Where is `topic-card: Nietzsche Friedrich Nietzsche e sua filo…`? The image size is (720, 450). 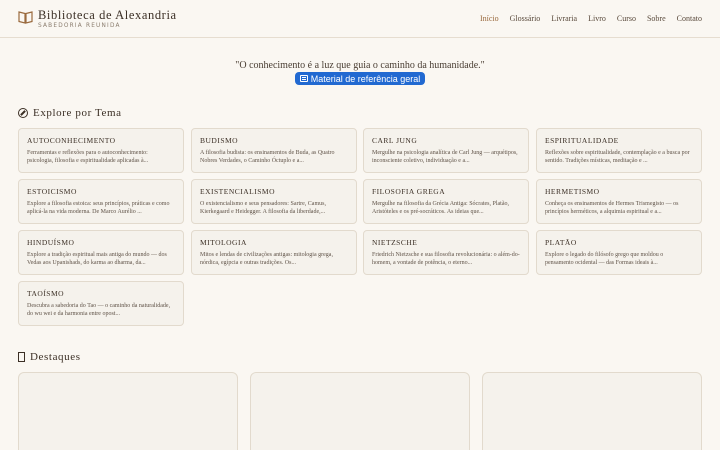 topic-card: Nietzsche Friedrich Nietzsche e sua filo… is located at coordinates (446, 252).